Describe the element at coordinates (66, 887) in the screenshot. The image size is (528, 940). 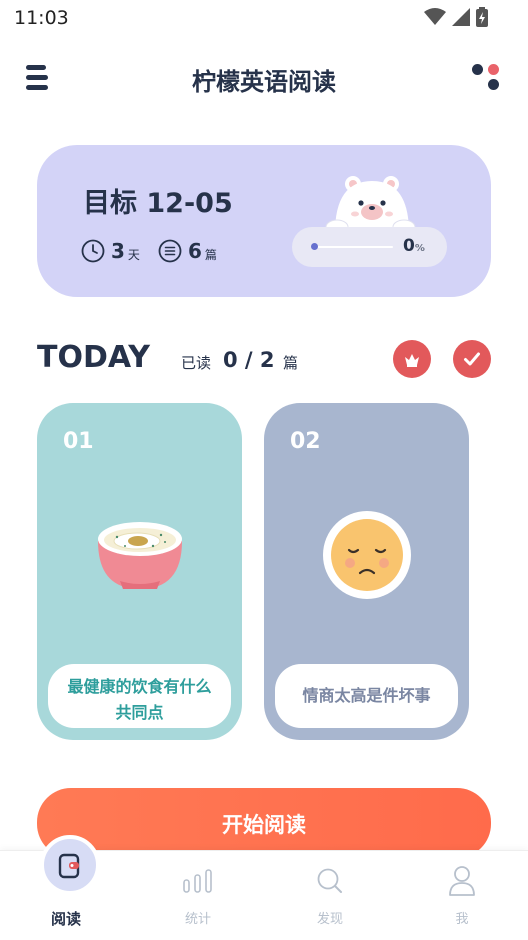
I see `tab-read: 阅读` at that location.